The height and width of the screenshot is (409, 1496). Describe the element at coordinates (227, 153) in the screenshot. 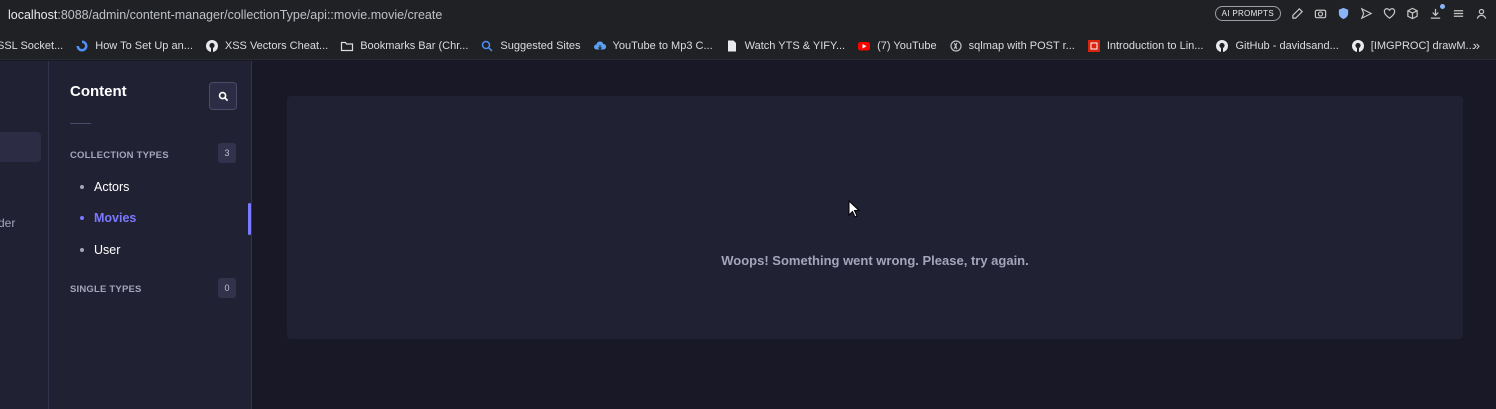

I see `collection-types-count-badge: 3` at that location.